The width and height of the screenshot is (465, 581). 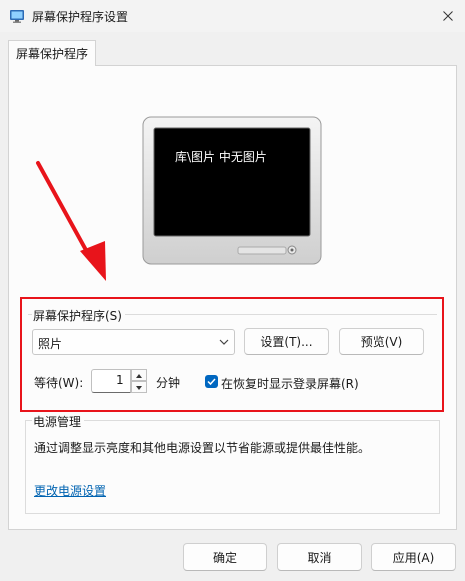 I want to click on red-arrow-annotation, so click(x=74, y=220).